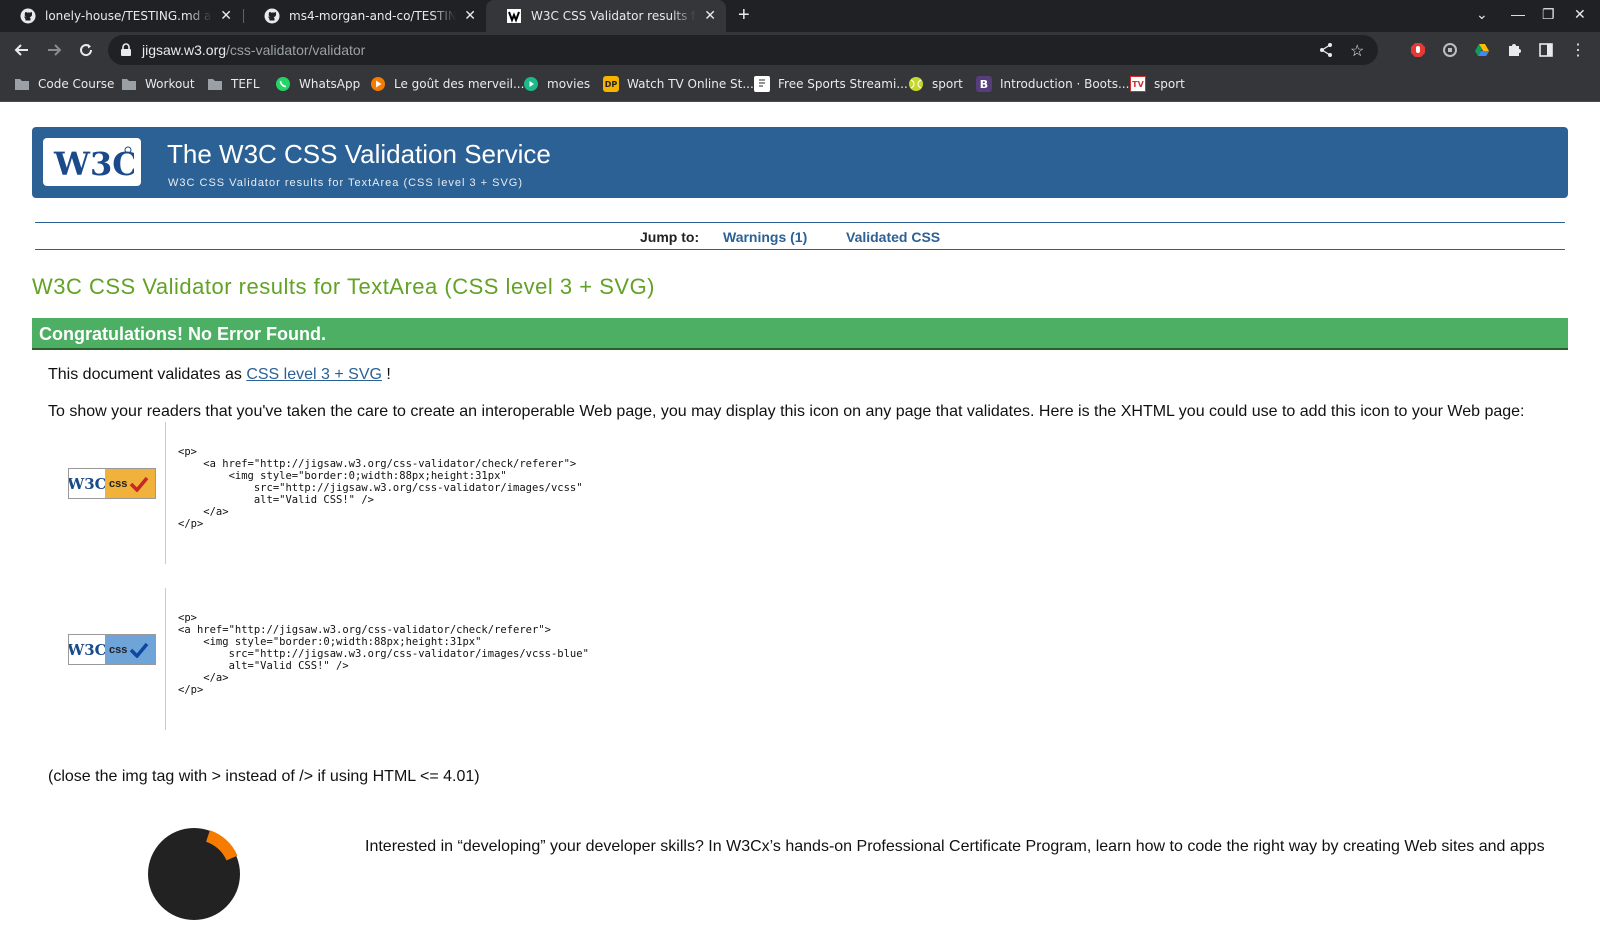  Describe the element at coordinates (1482, 14) in the screenshot. I see `tab-search-icon: ⌄` at that location.